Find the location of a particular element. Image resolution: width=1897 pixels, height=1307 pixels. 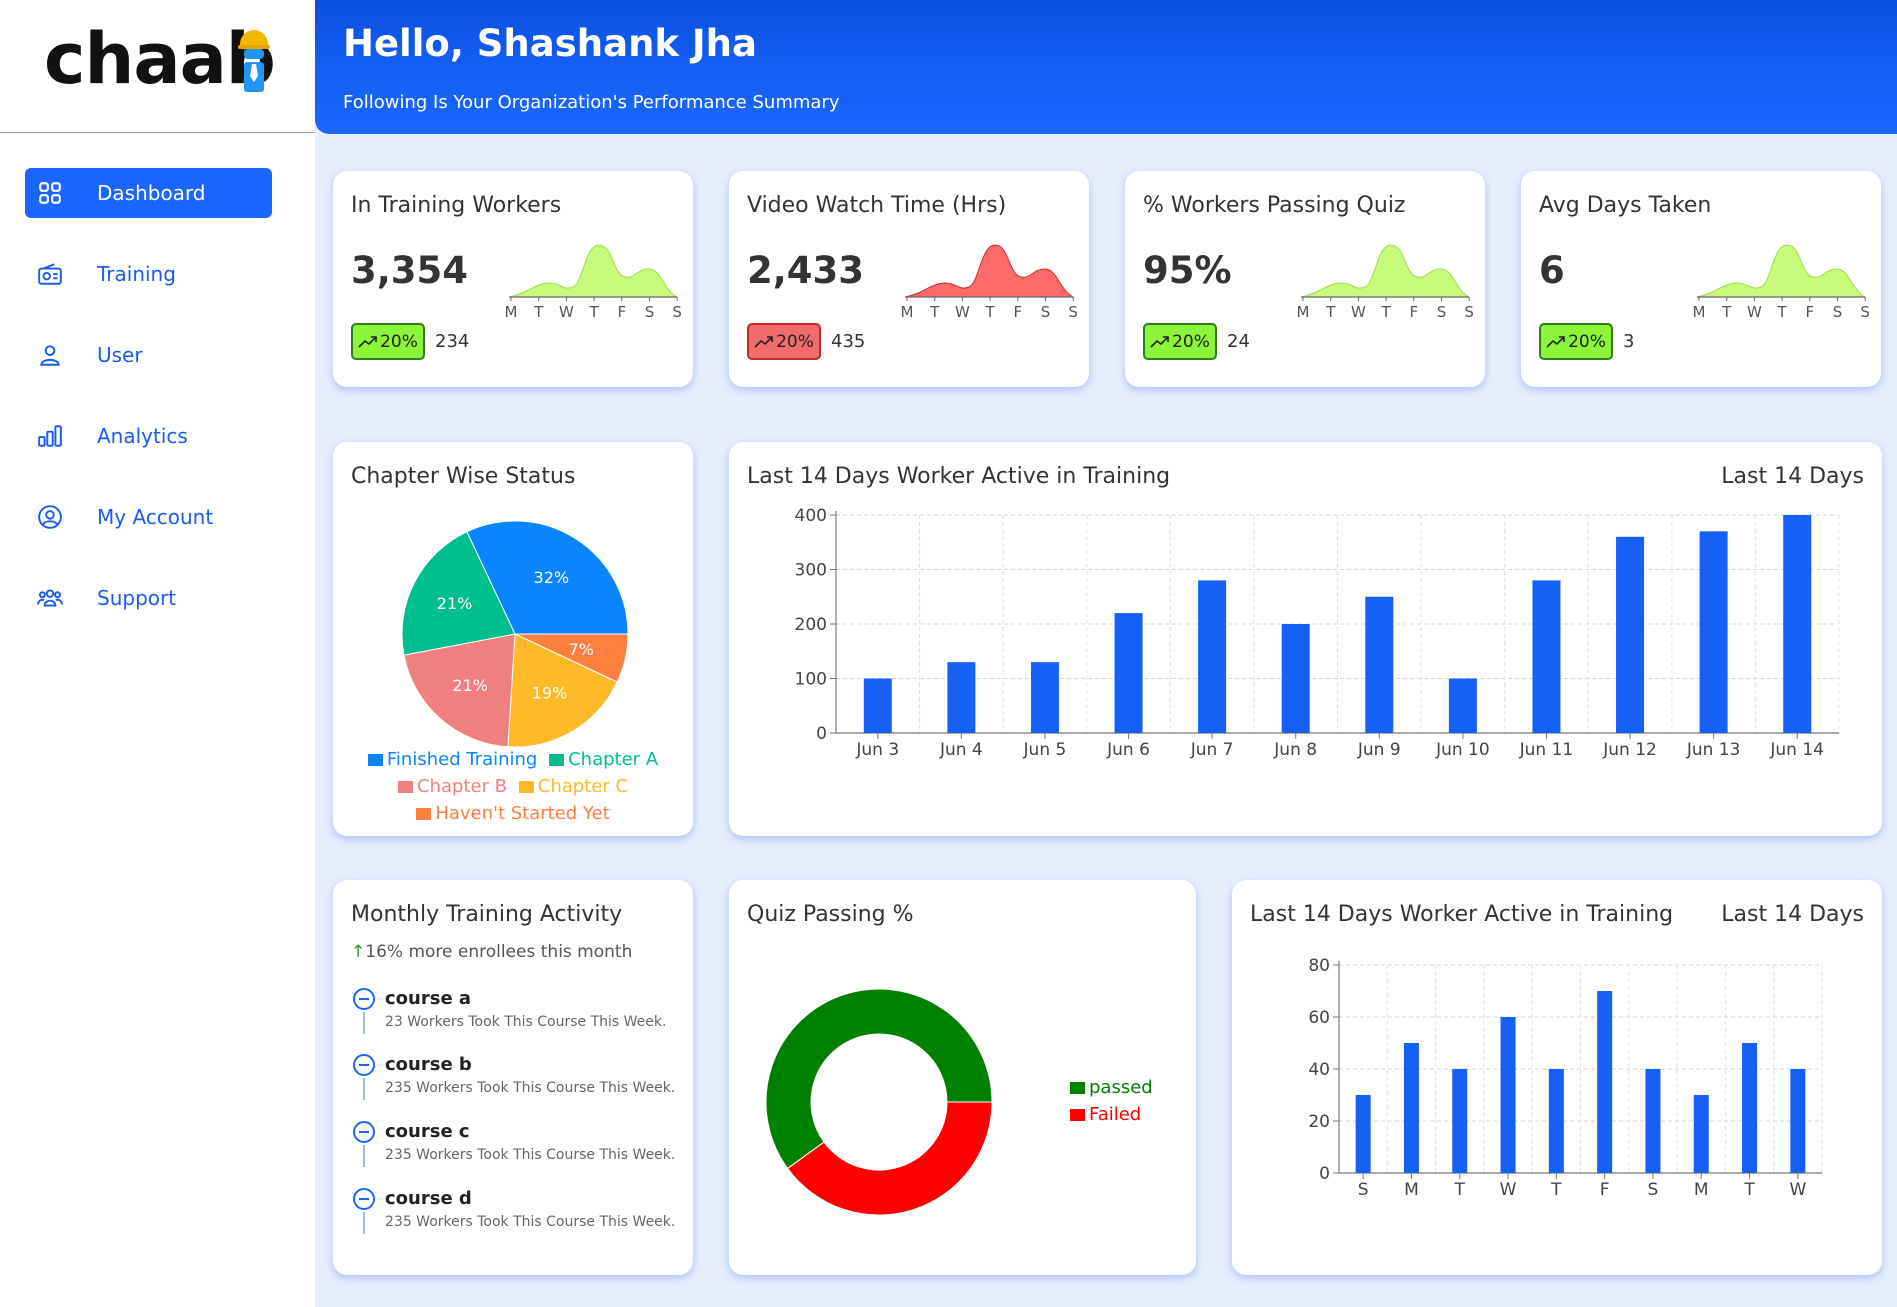

minus-circle-icon is located at coordinates (364, 1199).